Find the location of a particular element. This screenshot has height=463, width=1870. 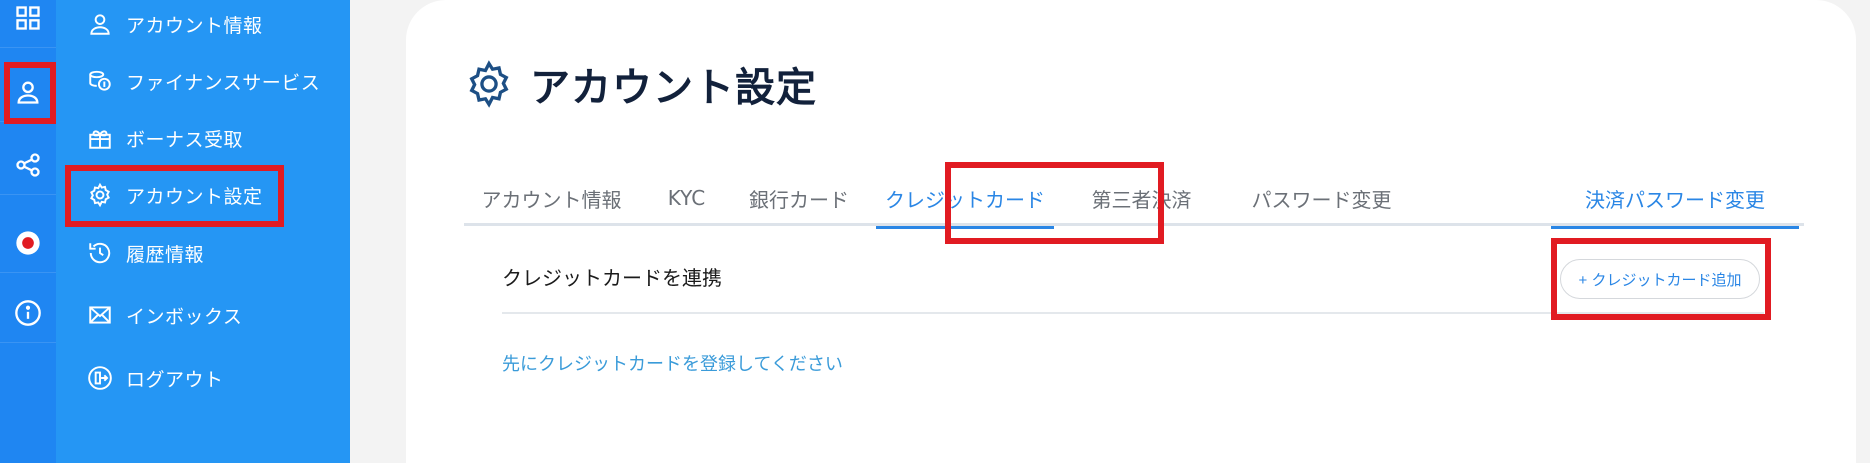

rail-item-account is located at coordinates (28, 92).